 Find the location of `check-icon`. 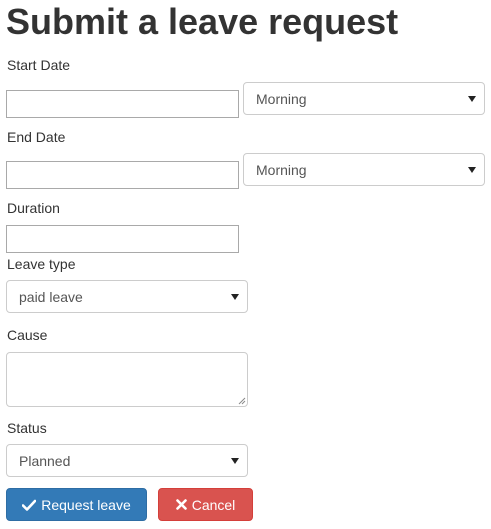

check-icon is located at coordinates (29, 505).